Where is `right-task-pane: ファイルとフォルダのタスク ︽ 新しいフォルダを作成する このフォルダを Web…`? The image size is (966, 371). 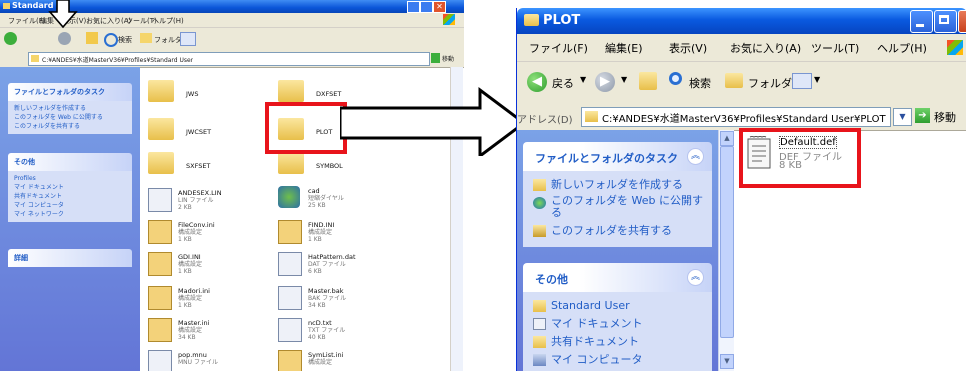 right-task-pane: ファイルとフォルダのタスク ︽ 新しいフォルダを作成する このフォルダを Web… is located at coordinates (625, 250).